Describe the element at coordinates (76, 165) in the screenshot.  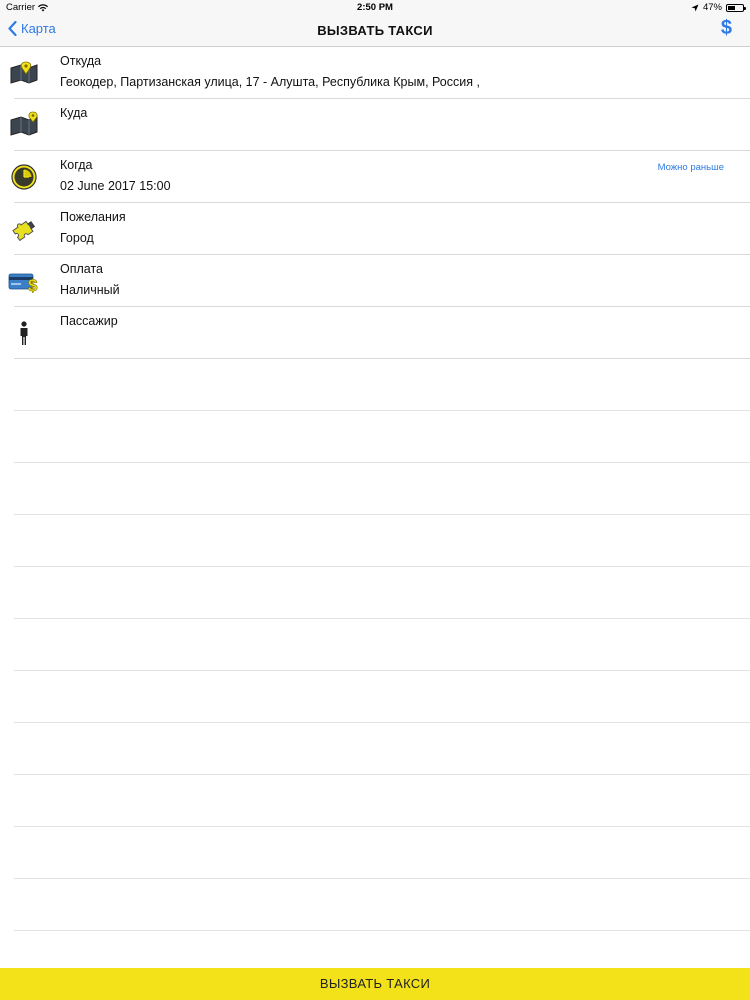
I see `row-when-label: Когда` at that location.